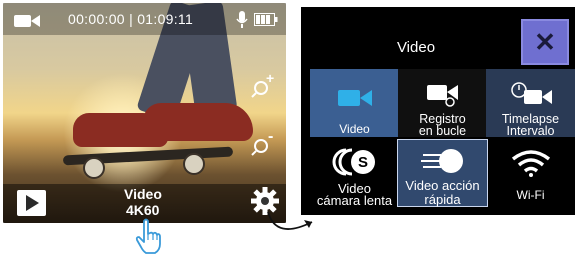 The width and height of the screenshot is (577, 255). I want to click on close-button: ✕, so click(545, 42).